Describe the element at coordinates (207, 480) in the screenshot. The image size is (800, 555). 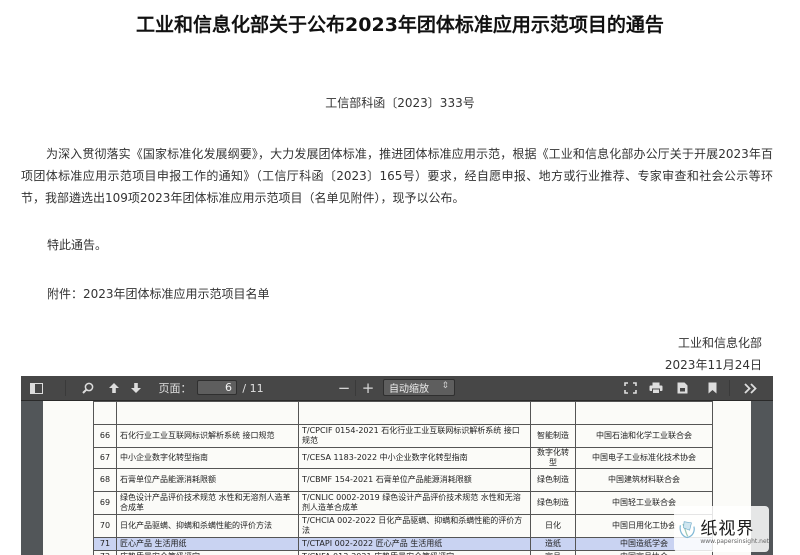
I see `table-cell-name: 石膏单位产品能源消耗限额` at that location.